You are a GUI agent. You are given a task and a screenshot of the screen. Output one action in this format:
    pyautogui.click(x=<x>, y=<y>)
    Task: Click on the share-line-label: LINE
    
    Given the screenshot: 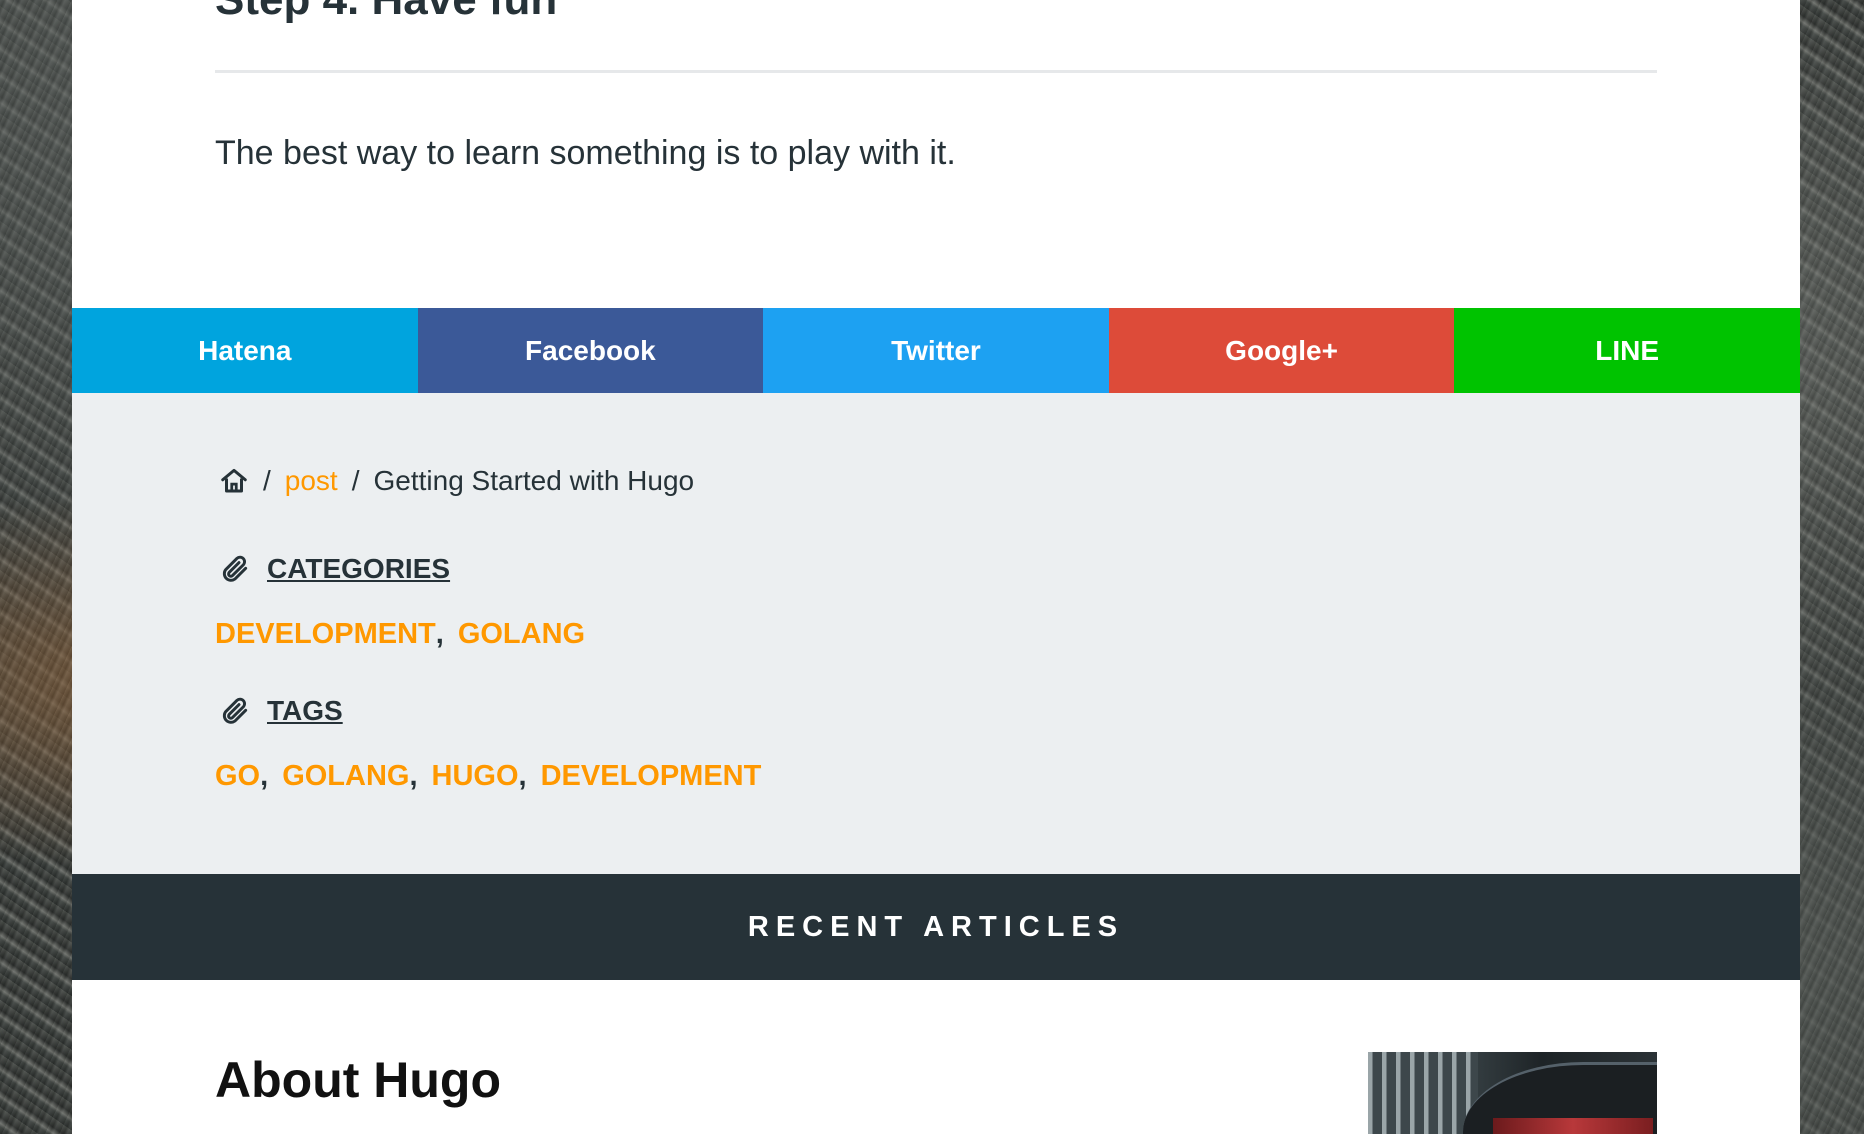 What is the action you would take?
    pyautogui.click(x=1627, y=350)
    